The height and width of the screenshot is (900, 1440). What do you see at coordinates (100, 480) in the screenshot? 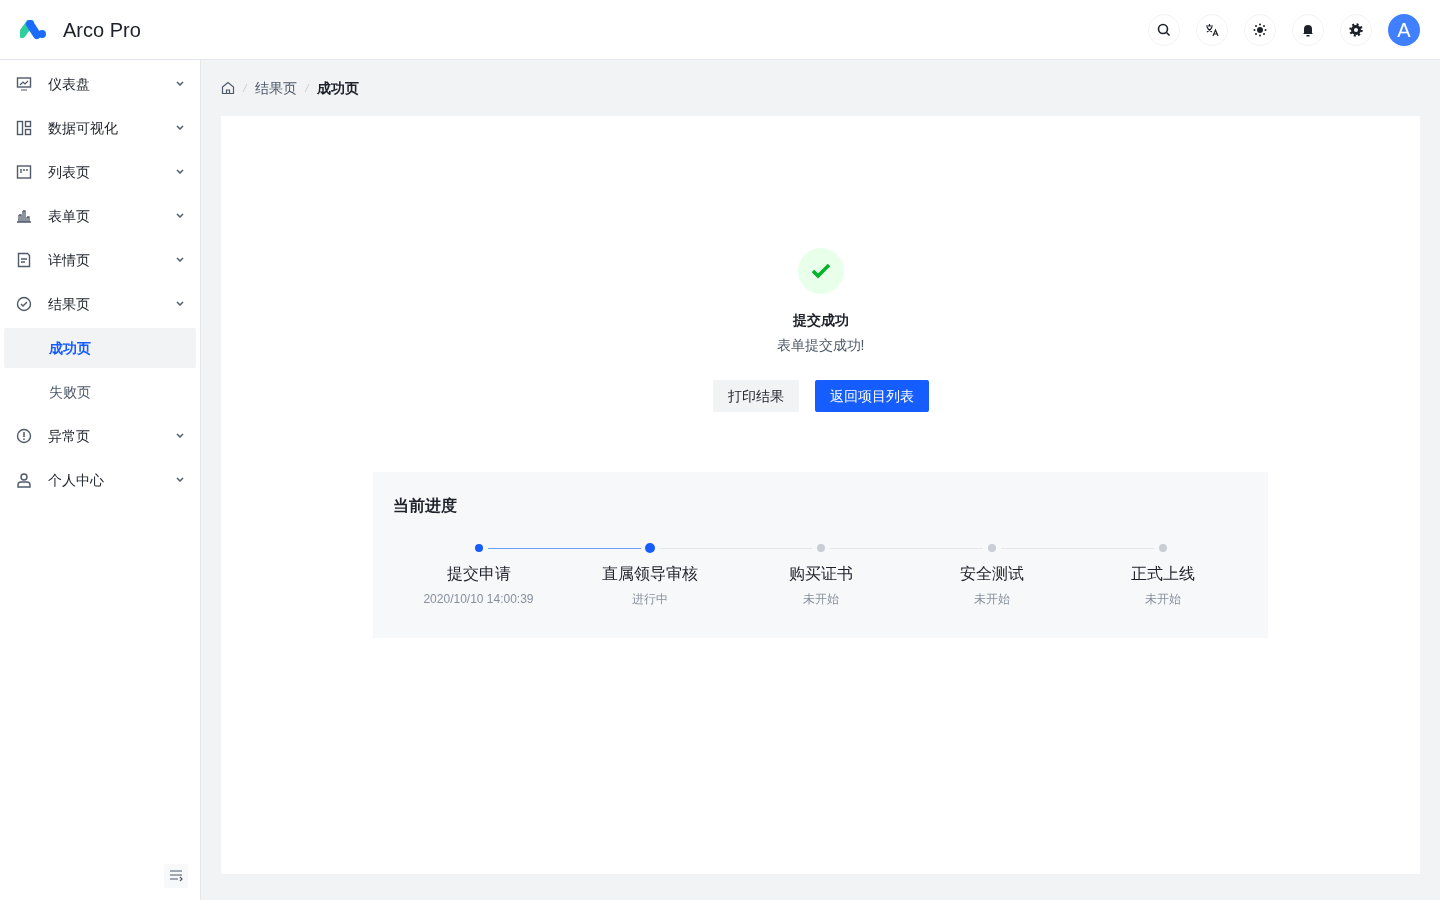
I see `menu-item: 个人中心` at bounding box center [100, 480].